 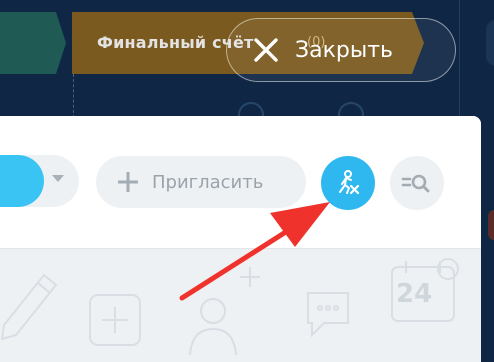 I want to click on leave-chat-icon, so click(x=349, y=182).